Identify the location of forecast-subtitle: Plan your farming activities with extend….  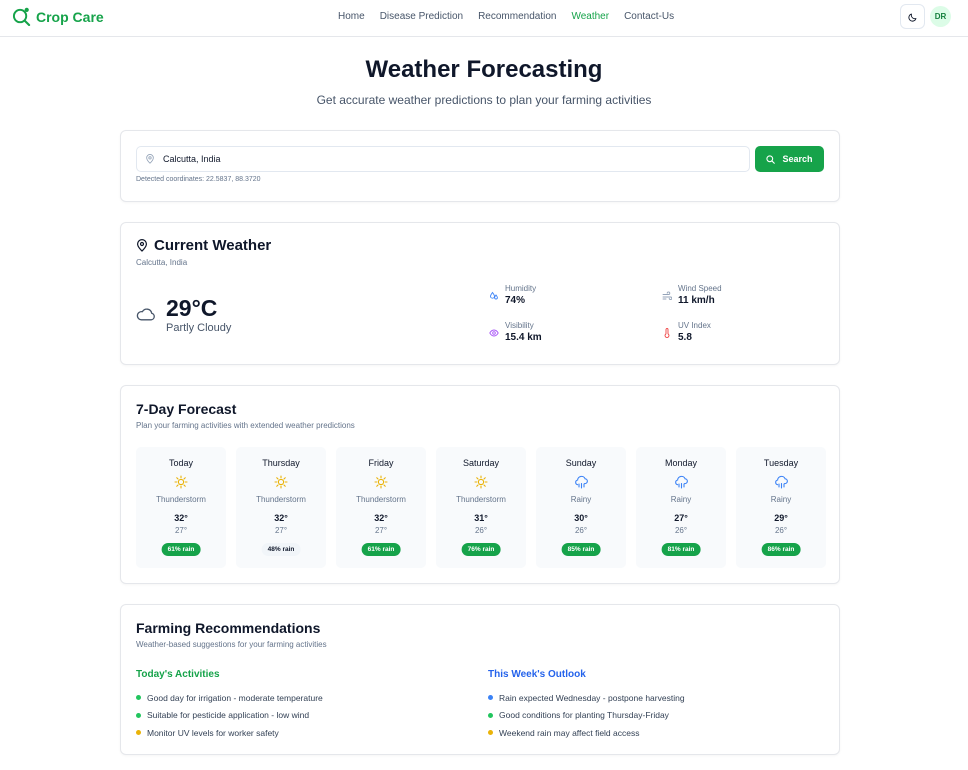
(245, 425).